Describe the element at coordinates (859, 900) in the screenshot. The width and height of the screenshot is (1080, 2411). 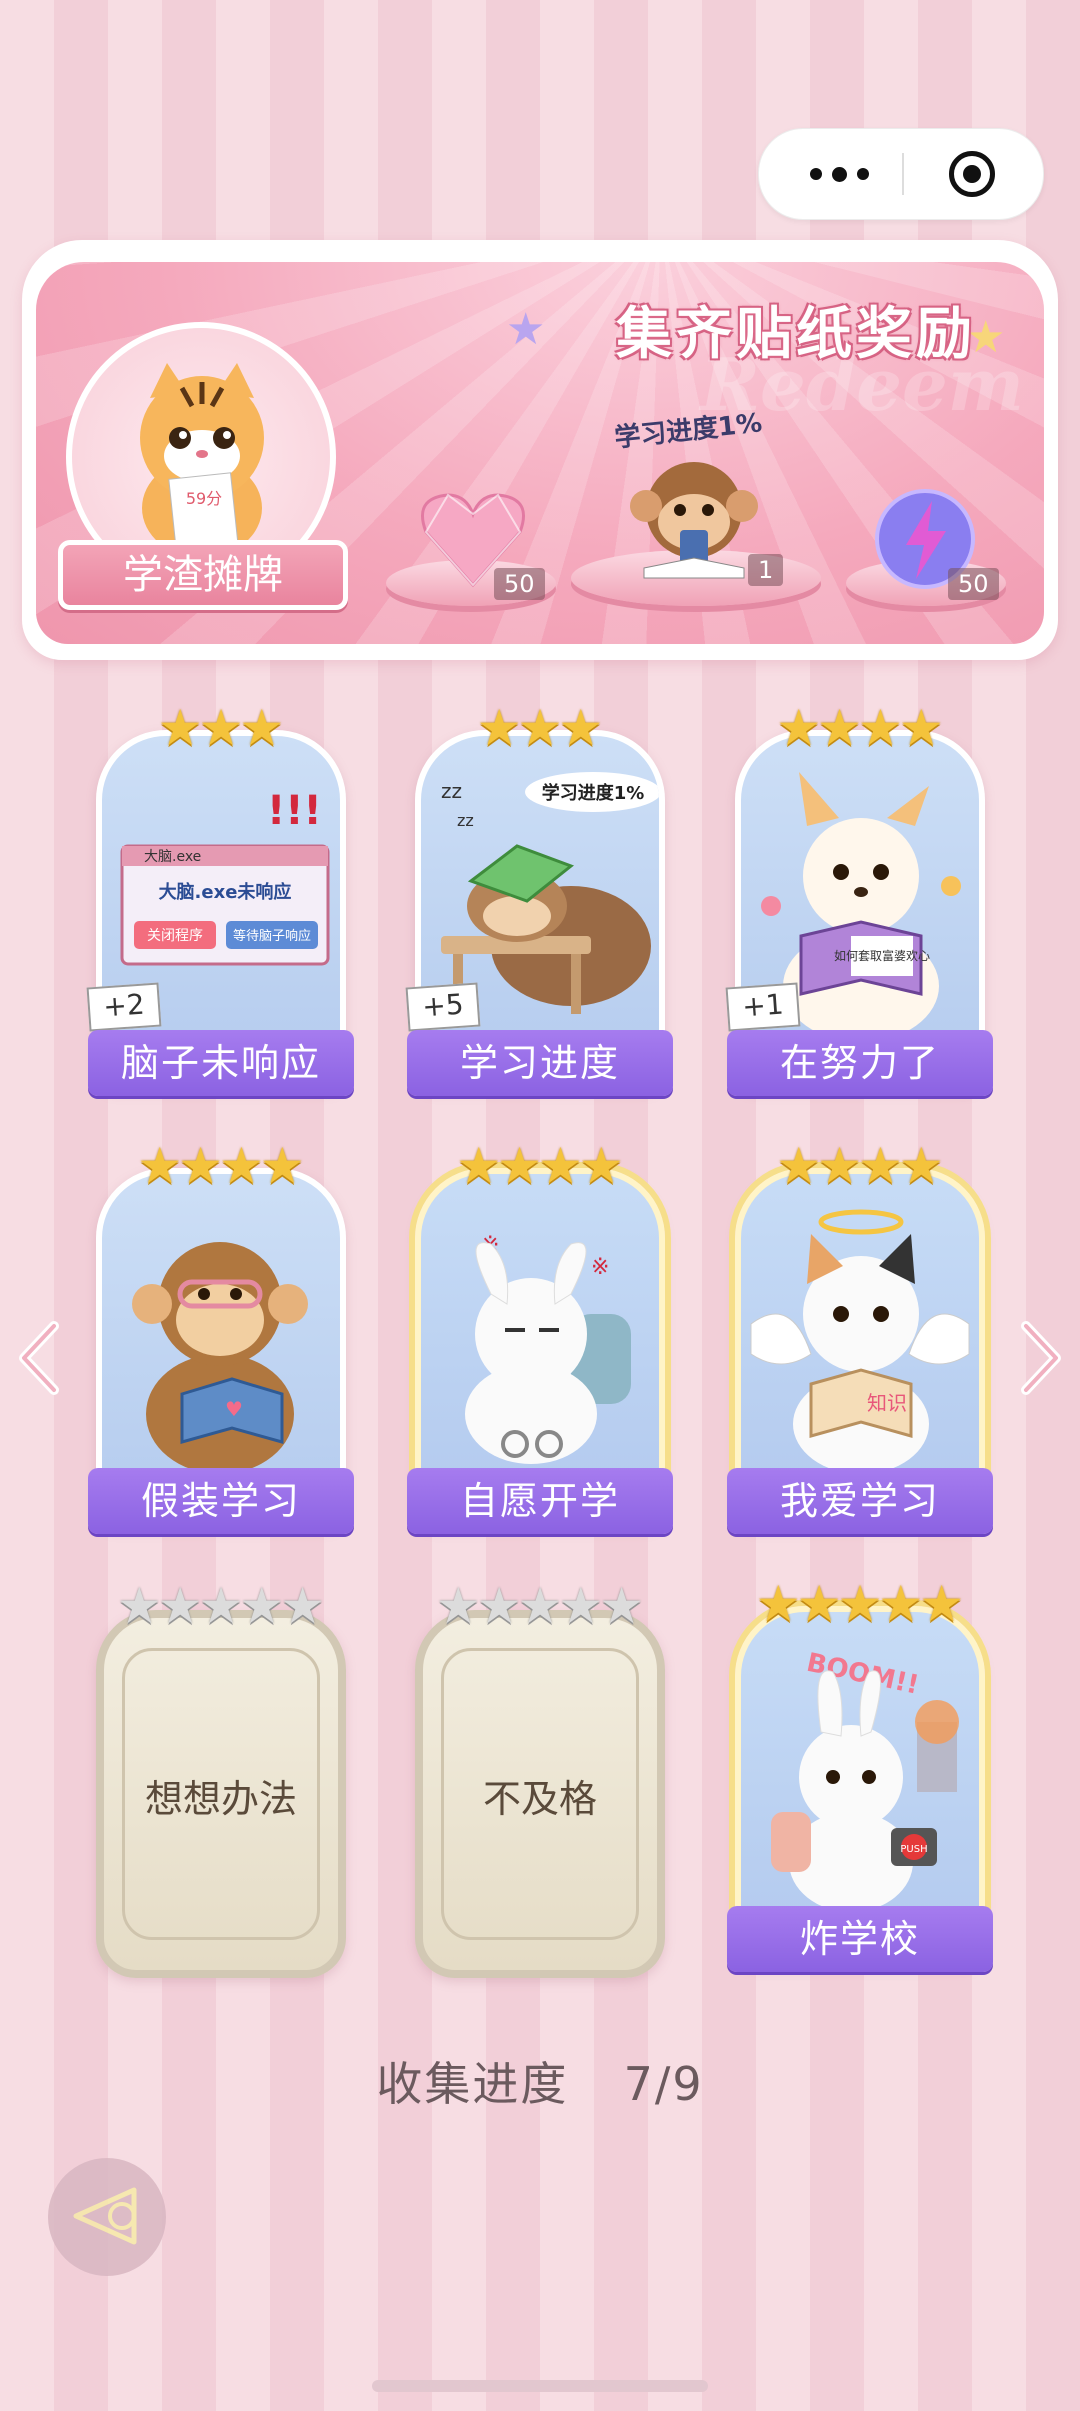
I see `sticker-card: 如何套取富婆欢心 ★ ★ ★ ★ +1 在努力了` at that location.